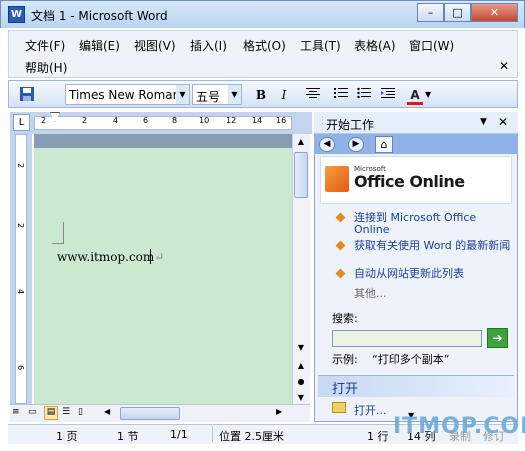 The height and width of the screenshot is (451, 525). I want to click on numbered-list-icon, so click(341, 95).